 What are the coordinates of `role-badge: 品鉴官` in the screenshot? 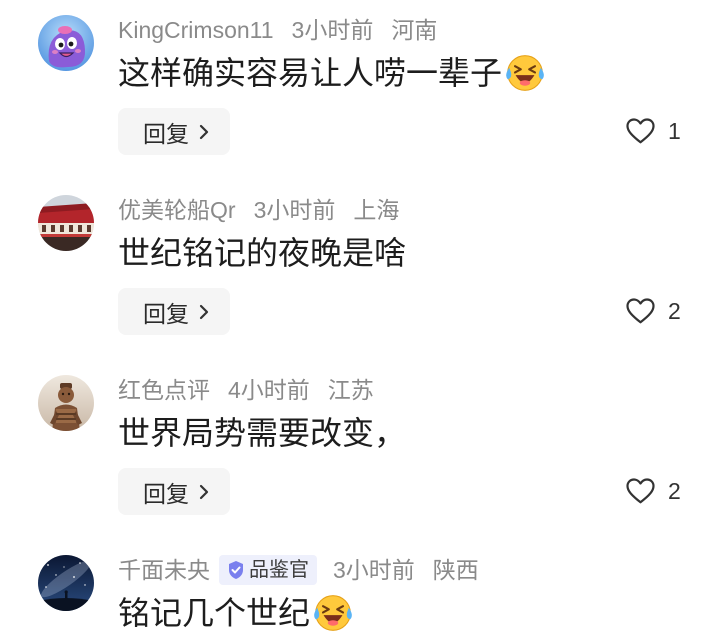 It's located at (268, 570).